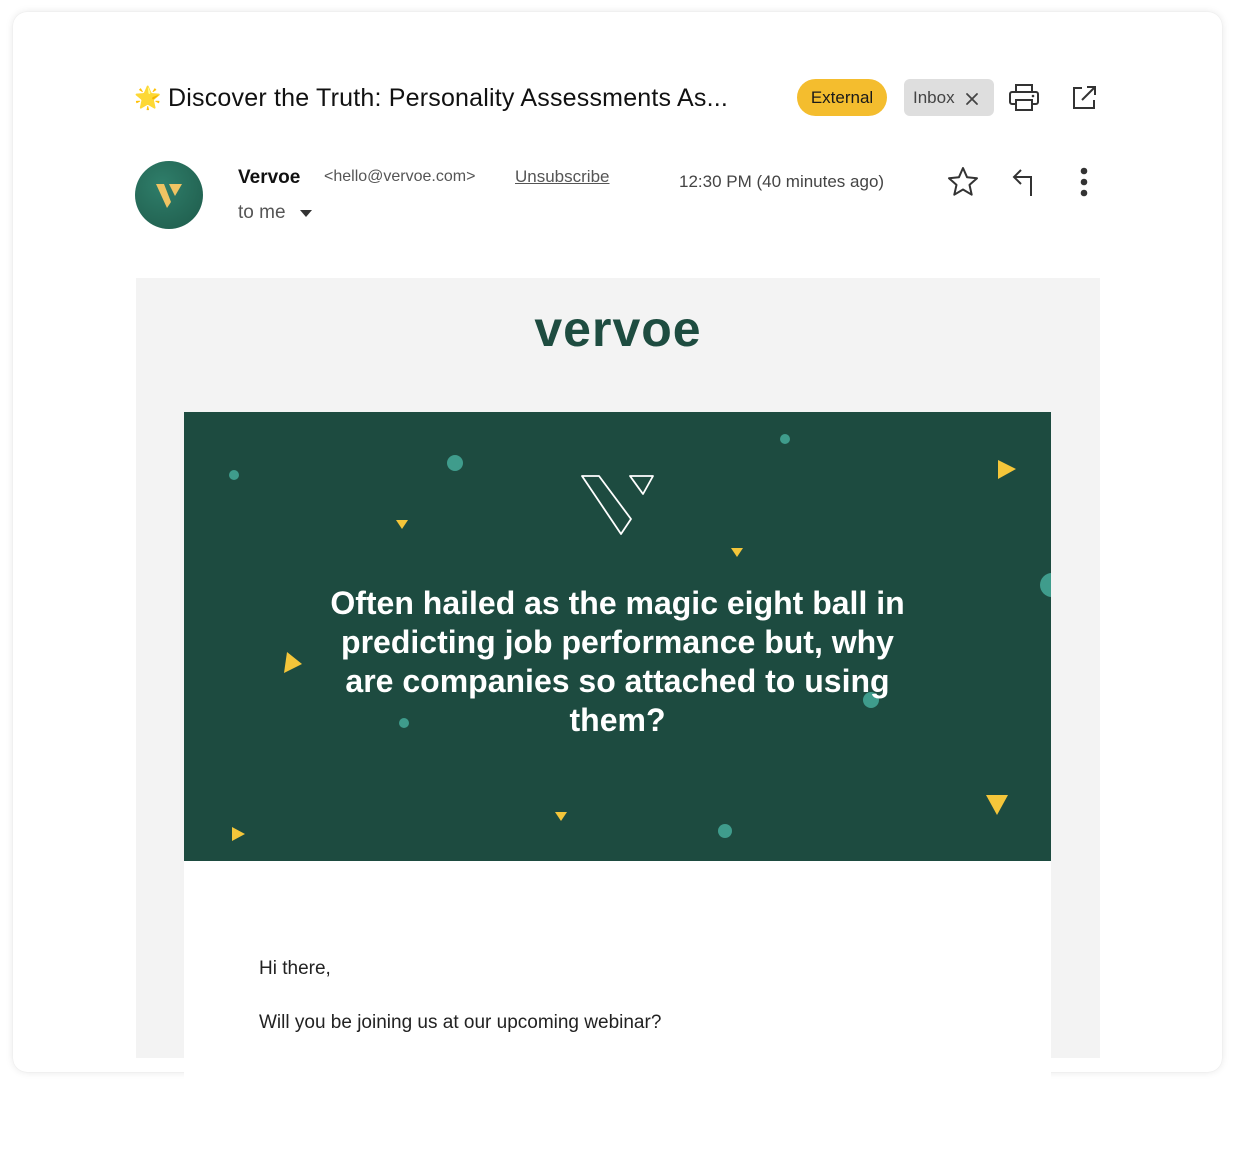  Describe the element at coordinates (148, 97) in the screenshot. I see `star-emoji-icon: 🌟` at that location.